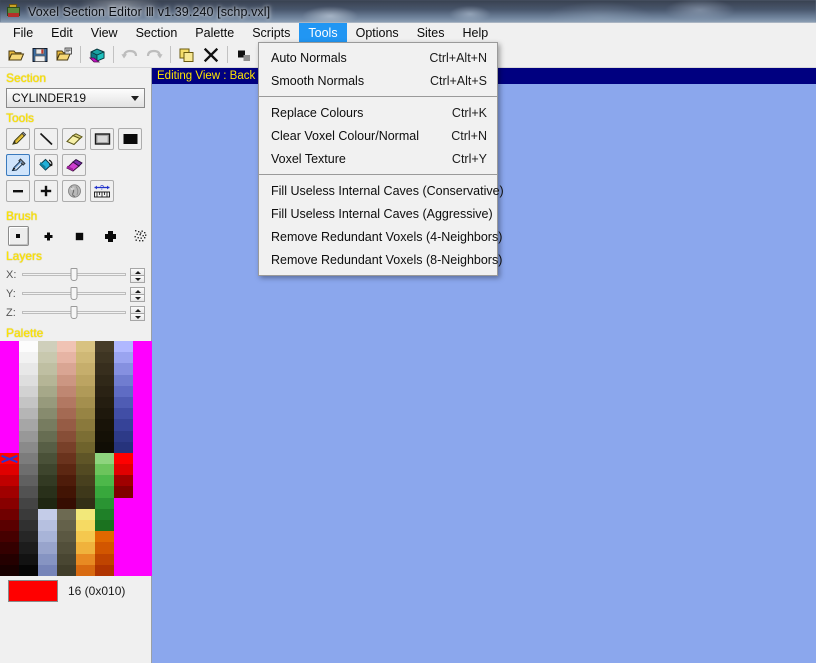 This screenshot has height=663, width=816. What do you see at coordinates (214, 32) in the screenshot?
I see `menu-palette: Palette` at bounding box center [214, 32].